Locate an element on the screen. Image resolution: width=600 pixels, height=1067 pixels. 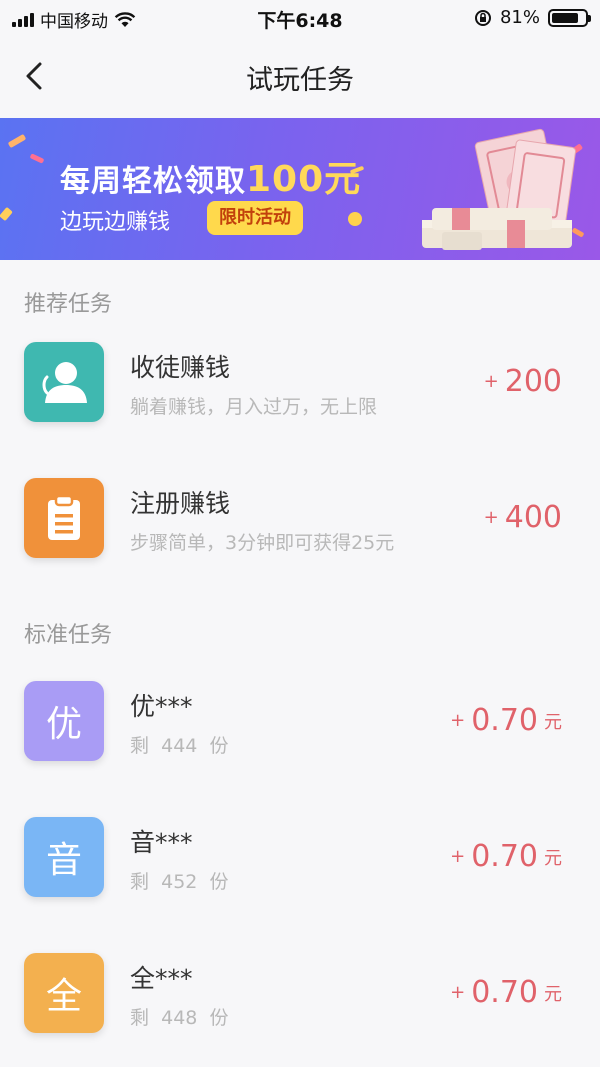
task-row-register: 注册赚钱 步骤简单，3分钟即可获得25元 +400 is located at coordinates (300, 534).